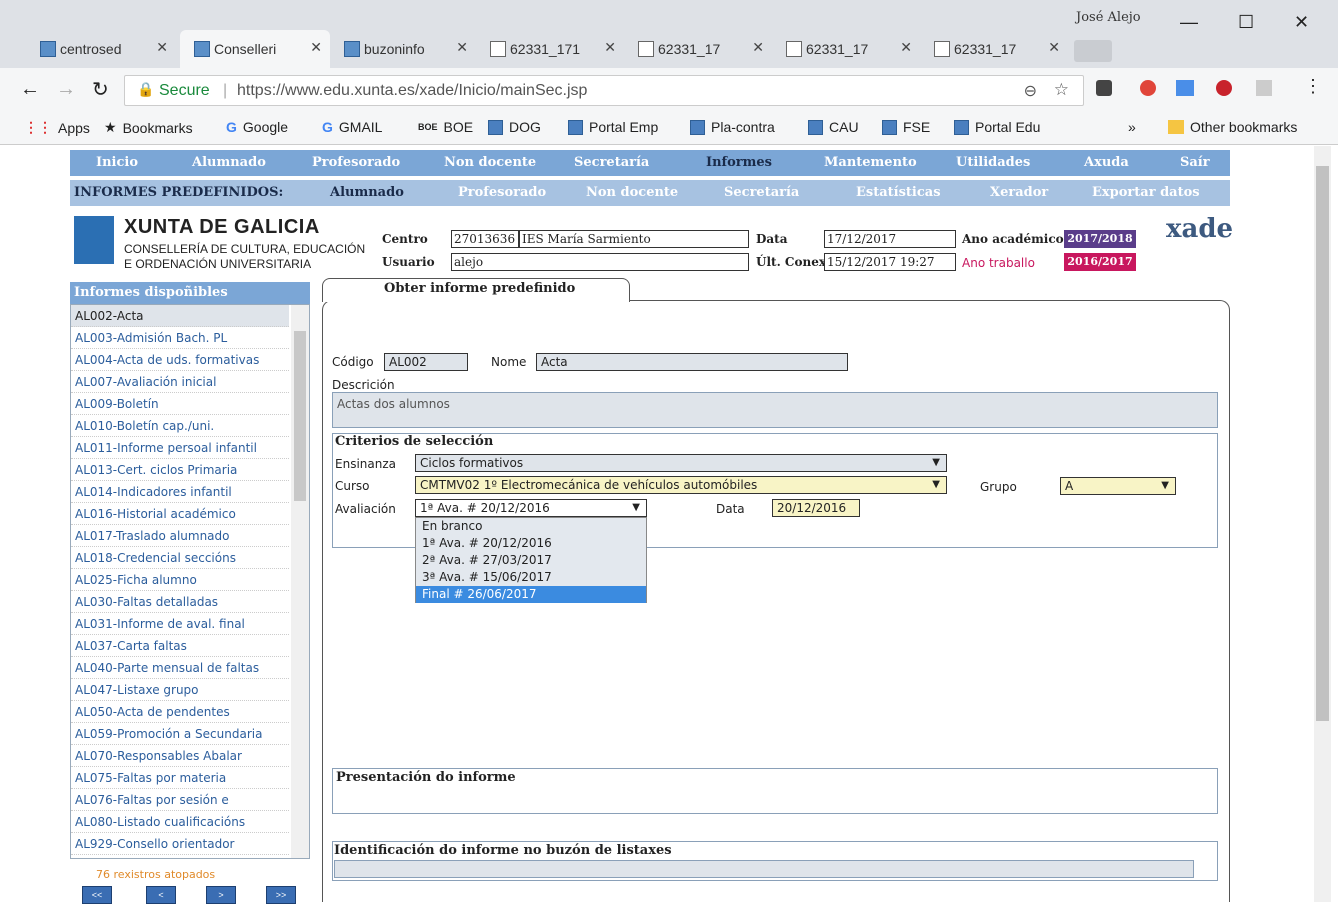  What do you see at coordinates (490, 162) in the screenshot?
I see `menu-non-docente: Non docente` at bounding box center [490, 162].